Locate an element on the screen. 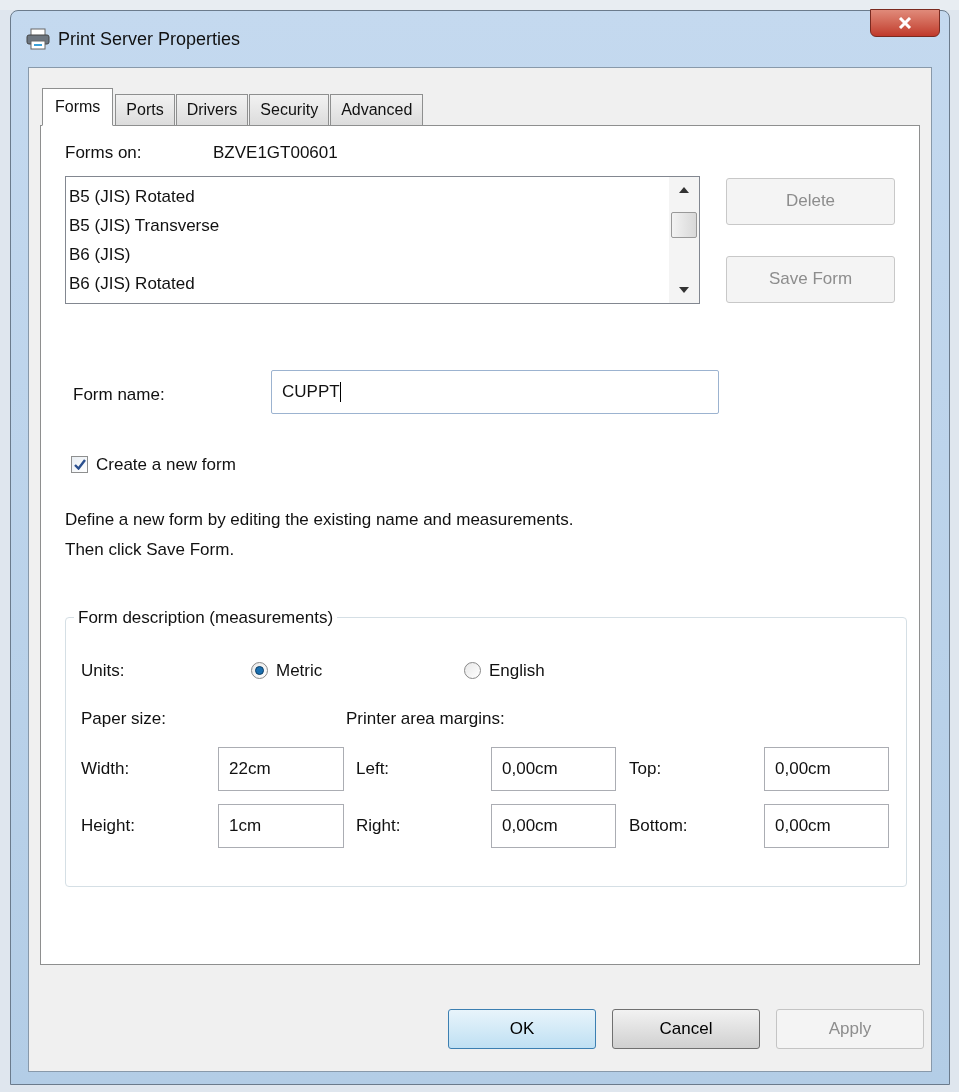 The height and width of the screenshot is (1092, 959). units-label: Units: is located at coordinates (103, 671).